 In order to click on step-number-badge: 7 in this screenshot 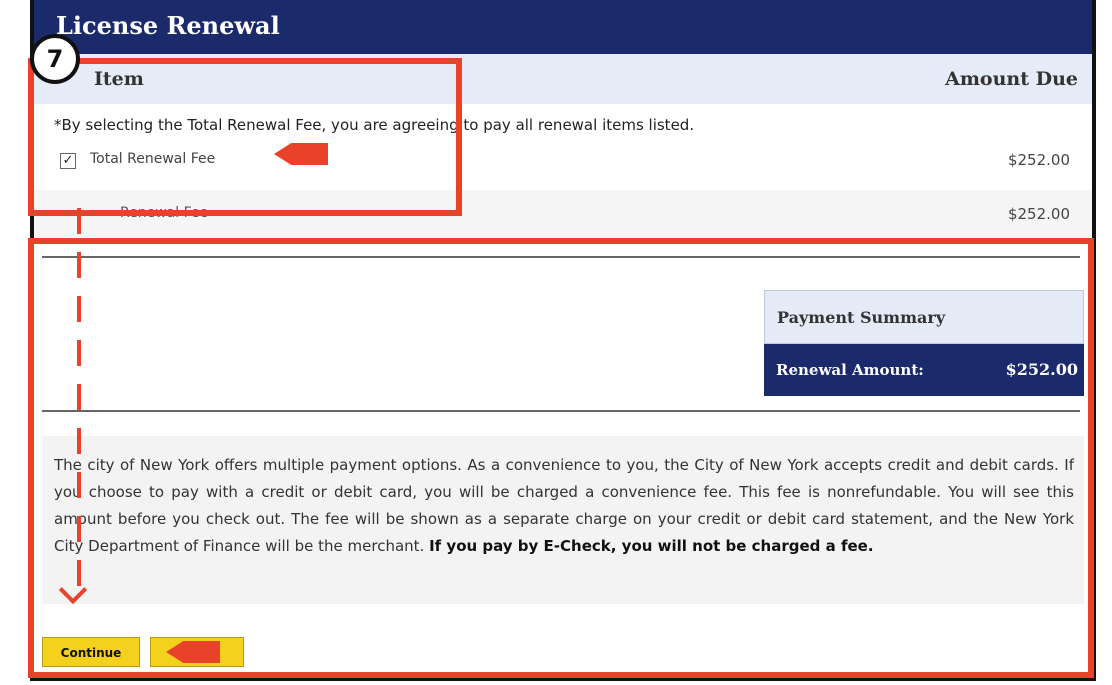, I will do `click(55, 59)`.